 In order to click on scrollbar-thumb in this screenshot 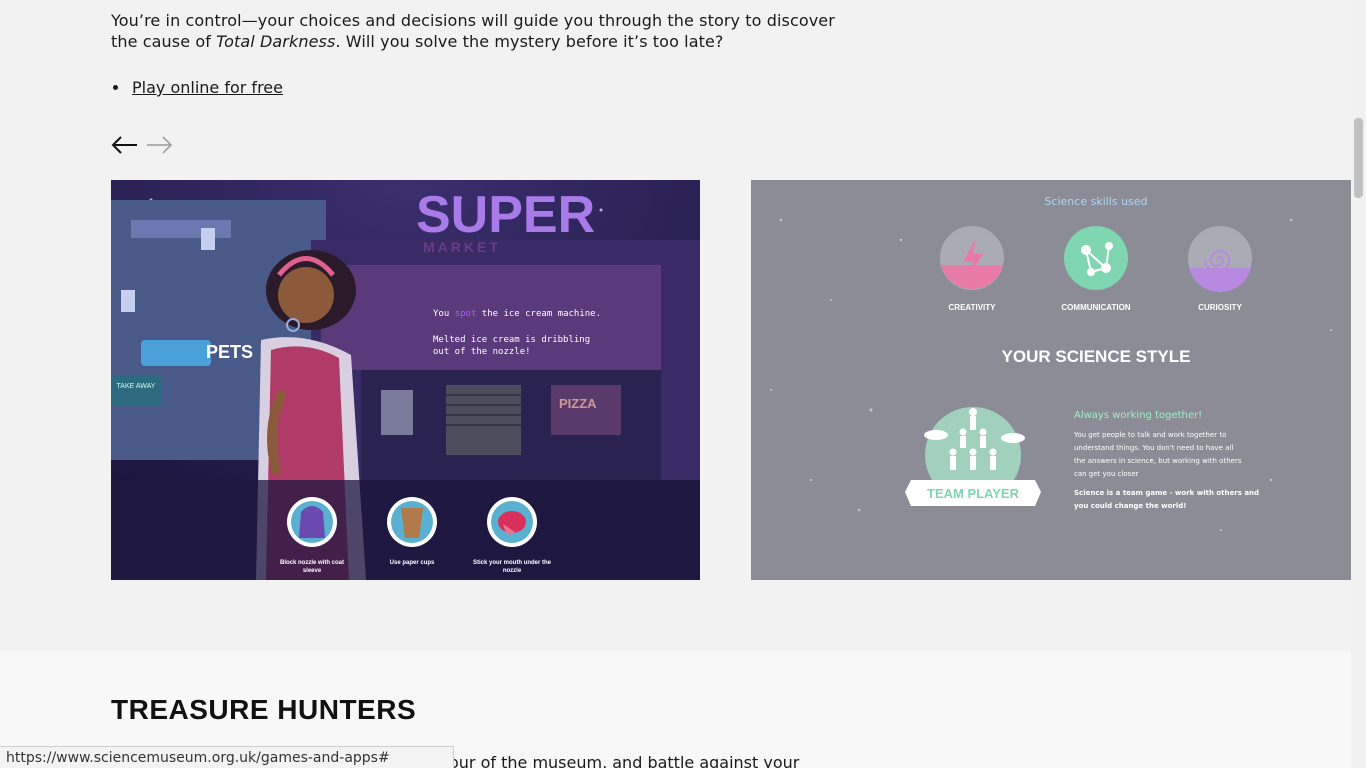, I will do `click(1358, 158)`.